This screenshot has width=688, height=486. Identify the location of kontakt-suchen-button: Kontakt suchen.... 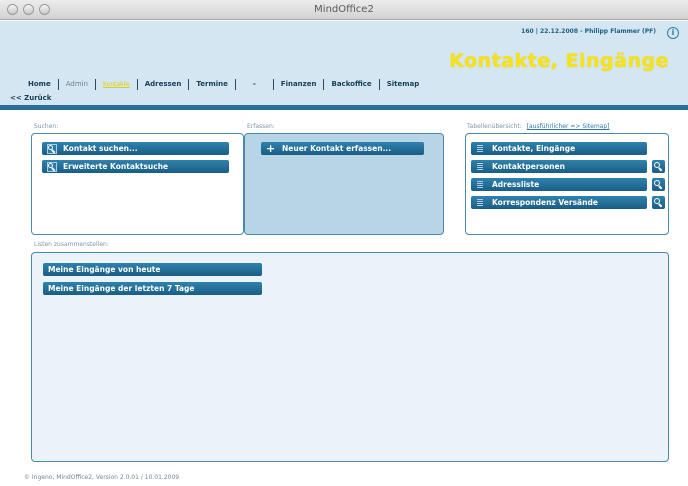
(135, 148).